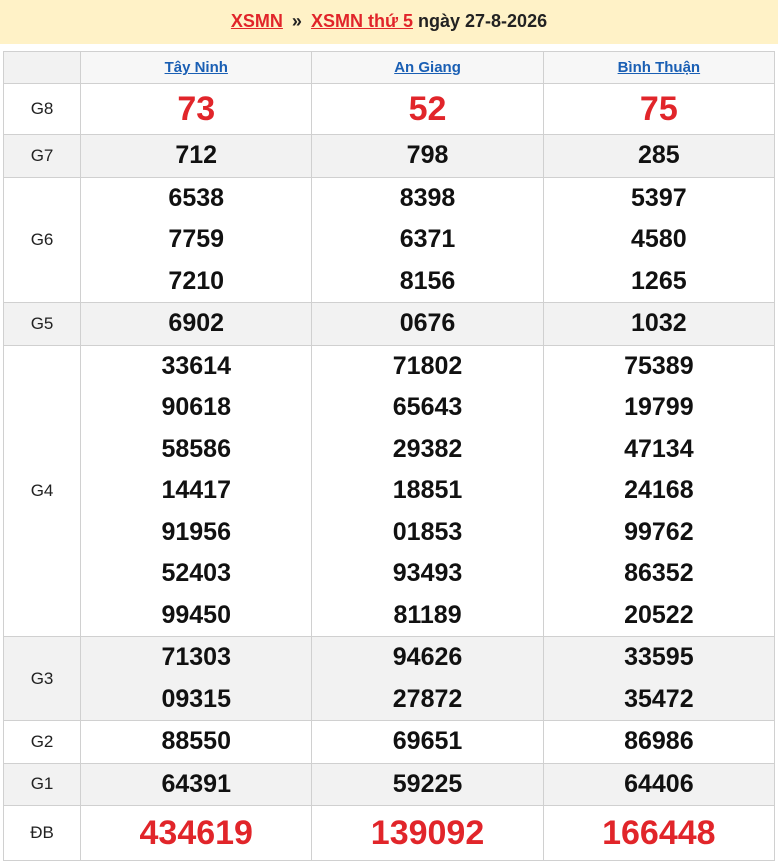 The image size is (778, 862). I want to click on prize-cell: 712, so click(196, 156).